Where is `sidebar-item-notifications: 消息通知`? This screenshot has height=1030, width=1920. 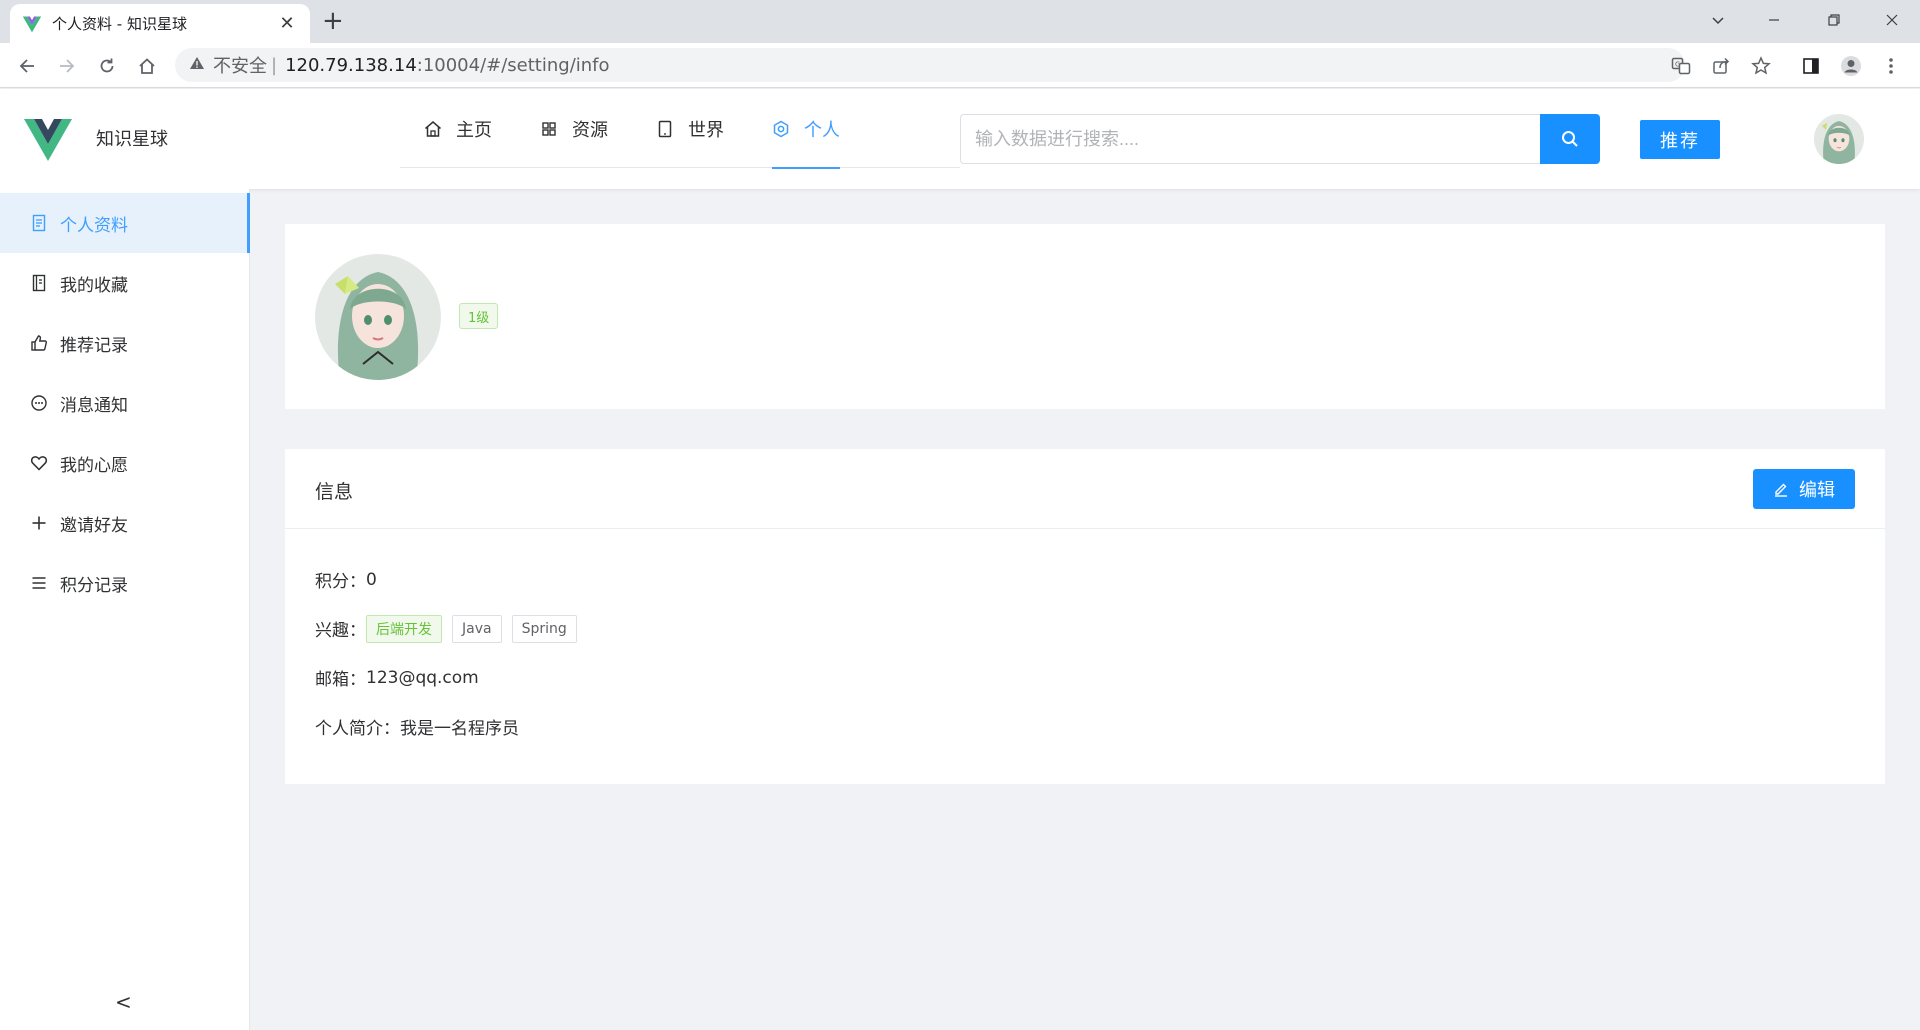
sidebar-item-notifications: 消息通知 is located at coordinates (124, 403).